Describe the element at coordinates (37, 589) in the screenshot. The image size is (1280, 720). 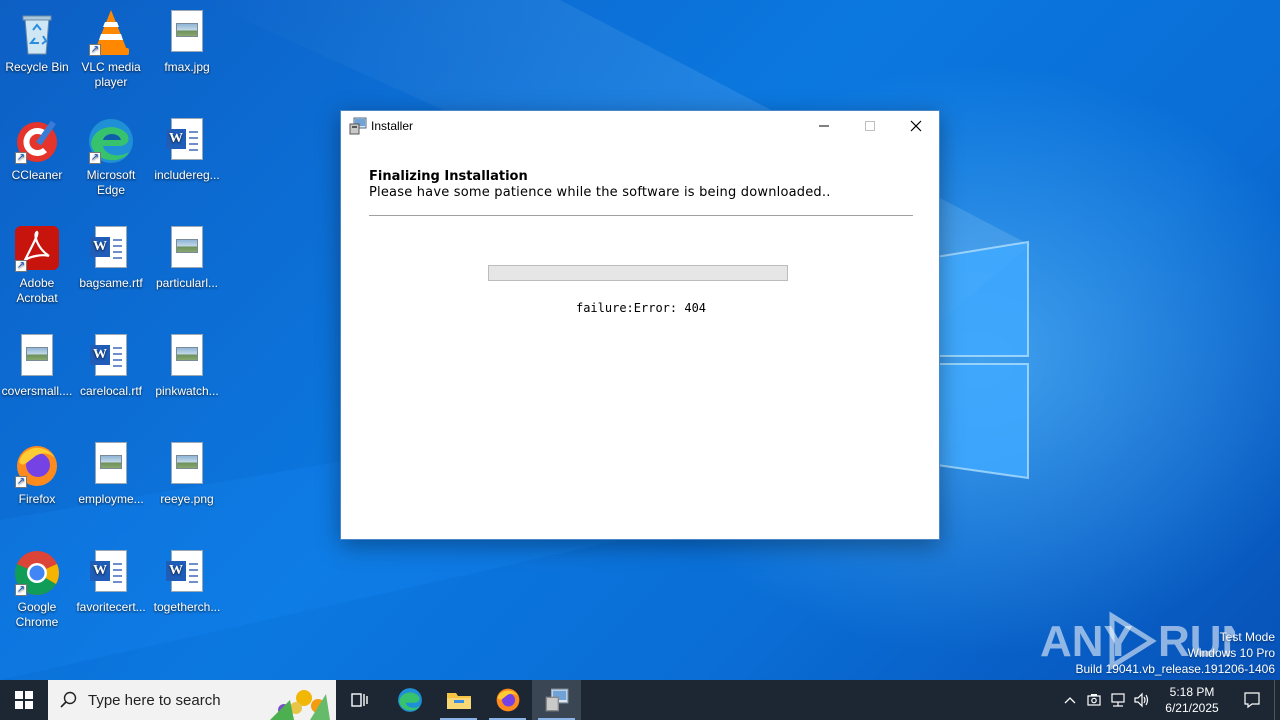
I see `desktop-icon-google-chrome: ↗ Google Chrome` at that location.